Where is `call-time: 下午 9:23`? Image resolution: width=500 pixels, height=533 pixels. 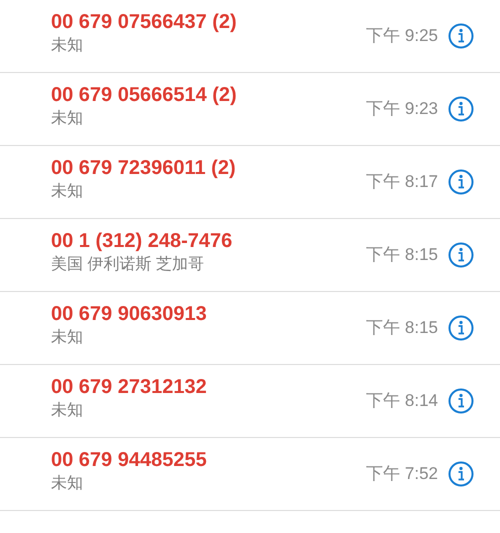 call-time: 下午 9:23 is located at coordinates (402, 109).